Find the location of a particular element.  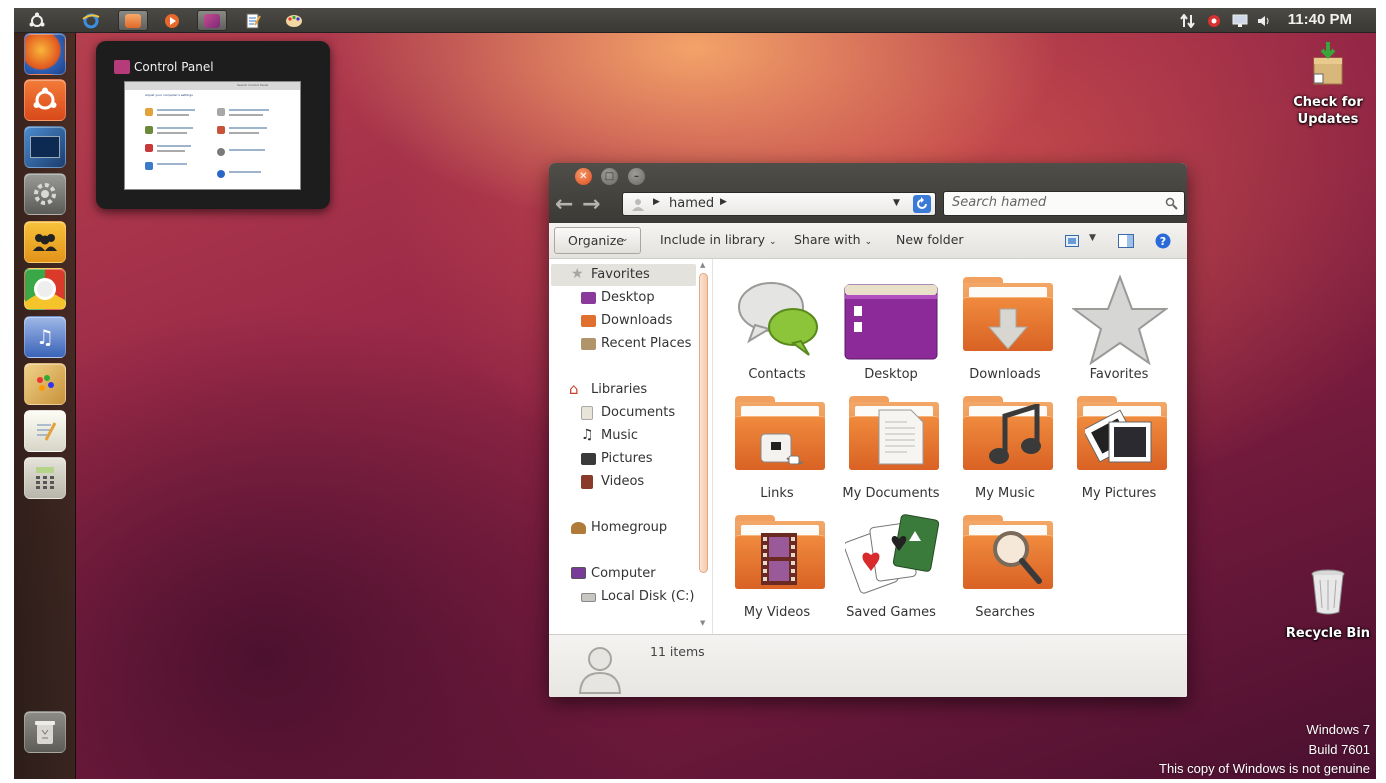

sidebar-item-desktop: Desktop is located at coordinates (618, 297).